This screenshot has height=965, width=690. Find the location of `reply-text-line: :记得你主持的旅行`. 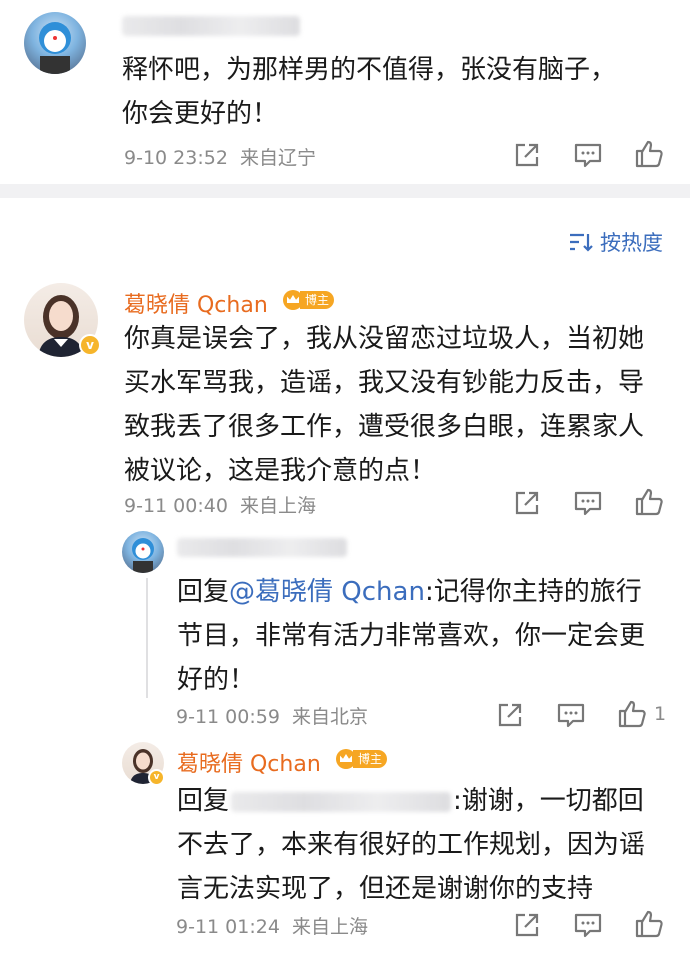

reply-text-line: :记得你主持的旅行 is located at coordinates (533, 592).